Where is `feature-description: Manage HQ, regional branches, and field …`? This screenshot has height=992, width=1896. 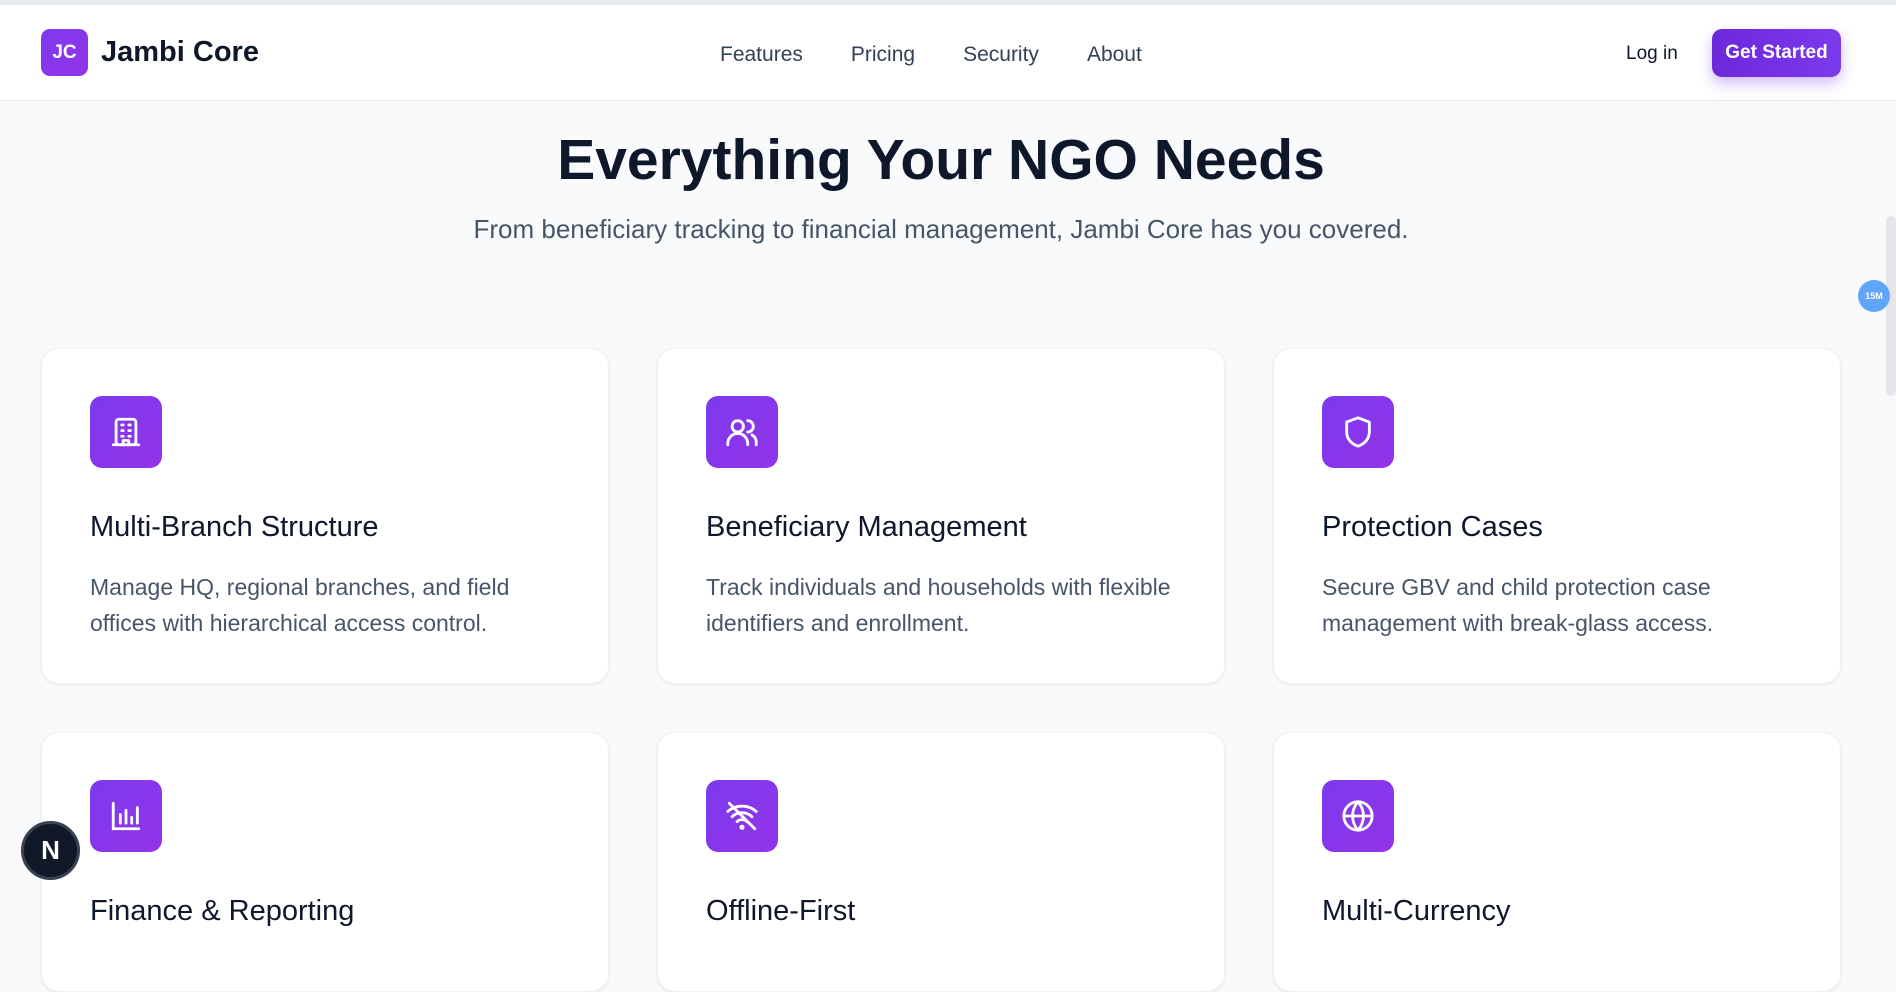 feature-description: Manage HQ, regional branches, and field … is located at coordinates (300, 605).